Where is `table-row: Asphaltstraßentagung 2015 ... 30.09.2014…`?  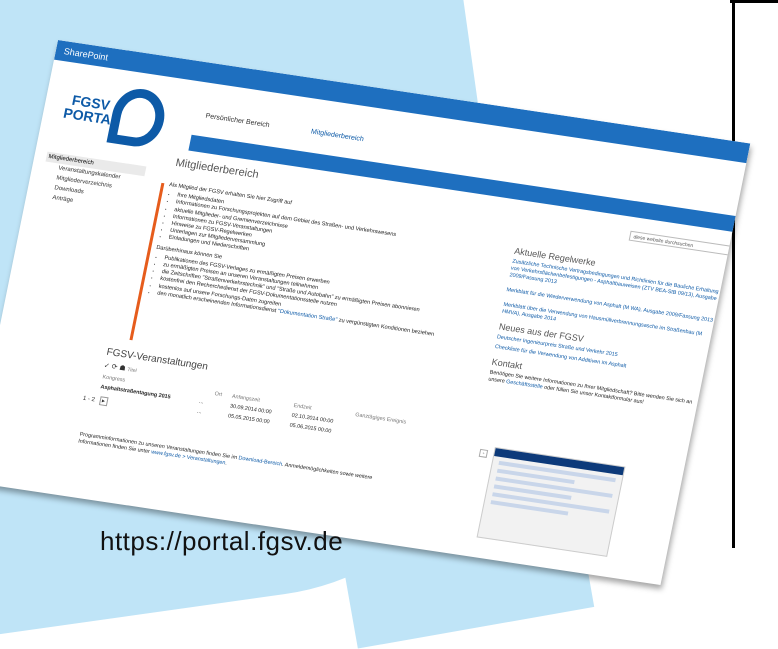 table-row: Asphaltstraßentagung 2015 ... 30.09.2014… is located at coordinates (261, 411).